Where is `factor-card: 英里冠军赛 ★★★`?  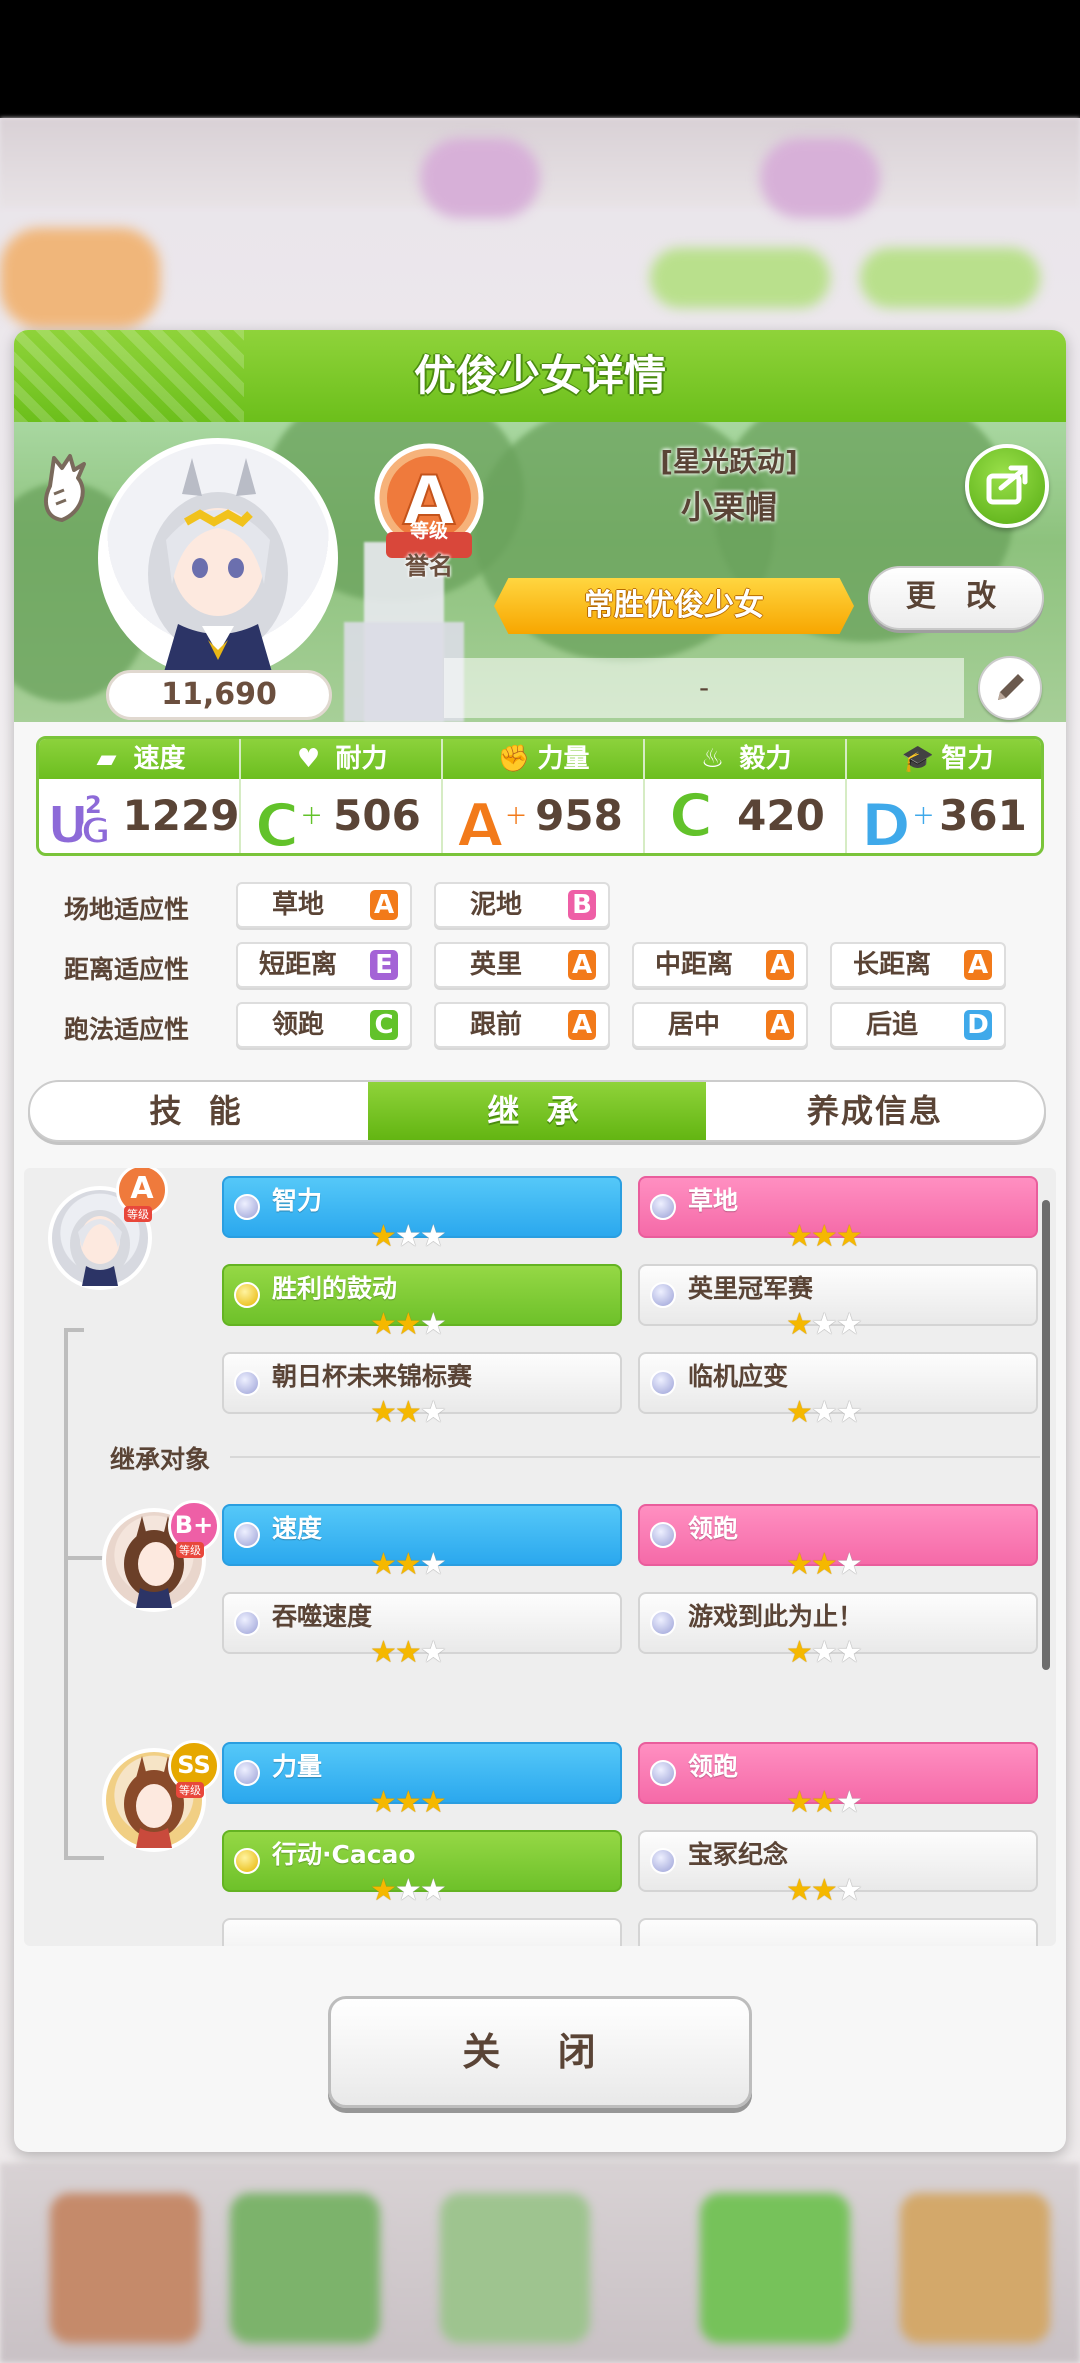 factor-card: 英里冠军赛 ★★★ is located at coordinates (838, 1302).